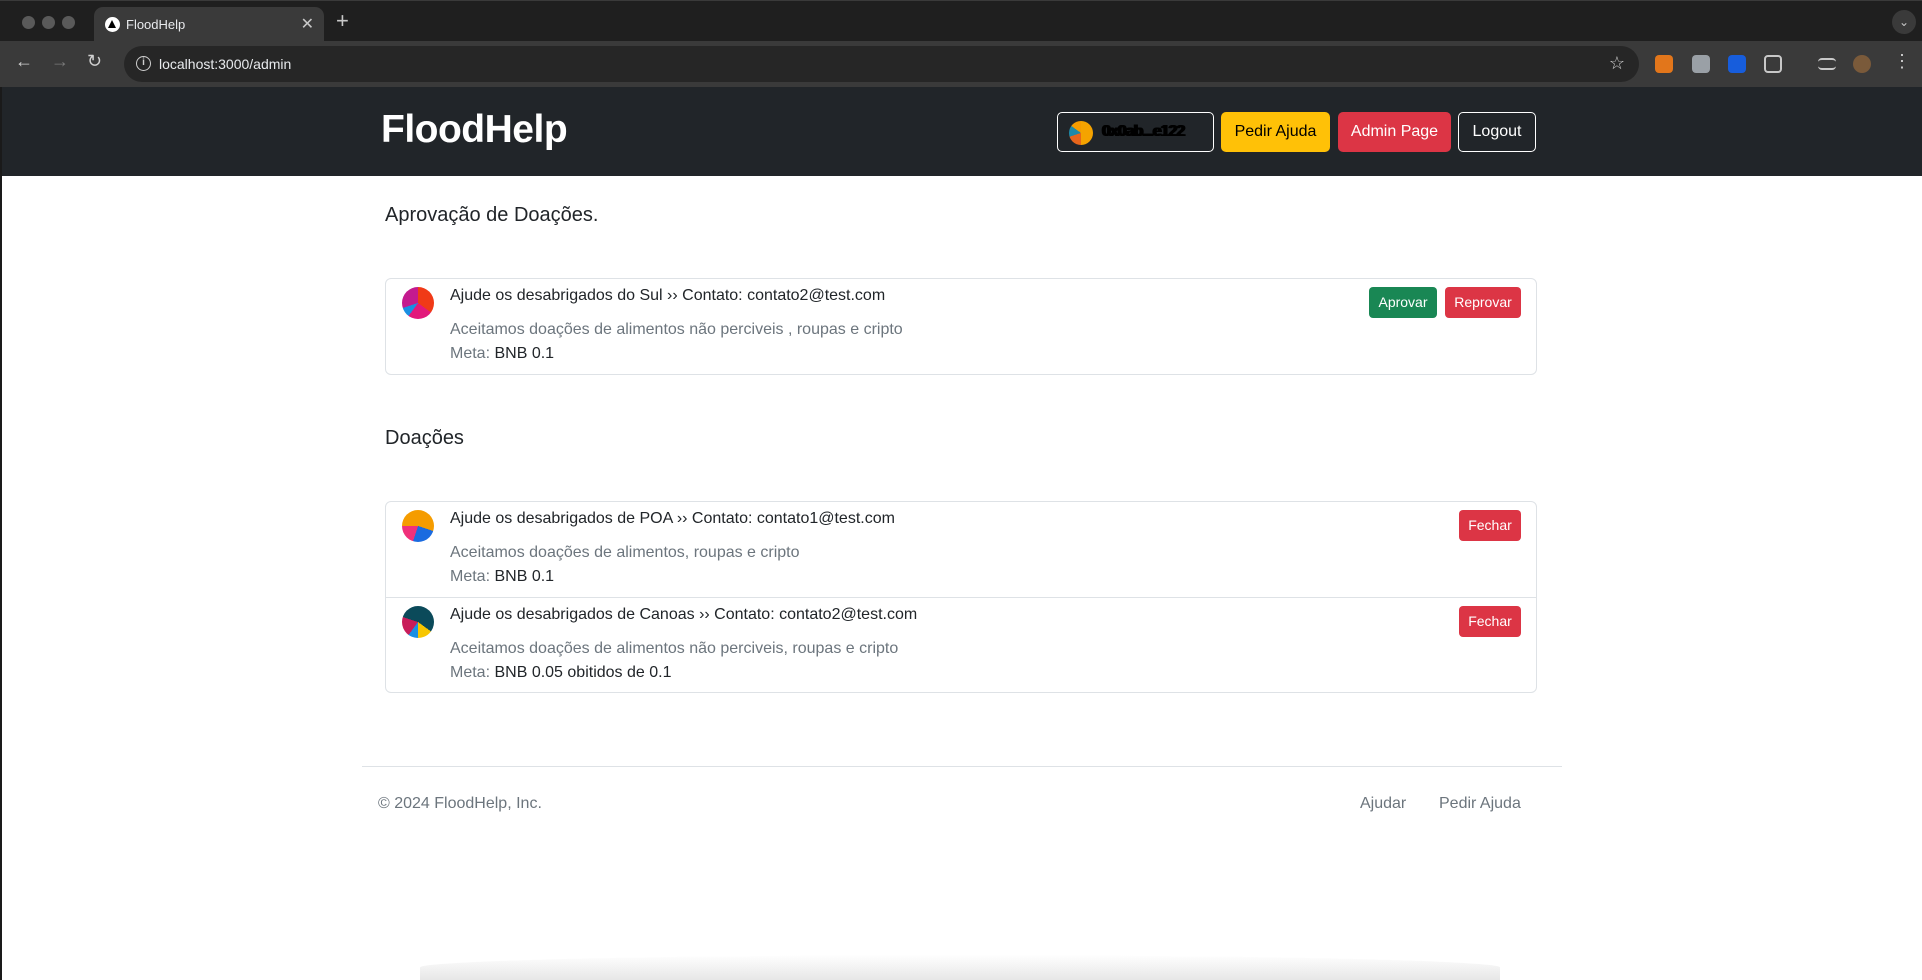 The width and height of the screenshot is (1922, 980). What do you see at coordinates (1701, 64) in the screenshot?
I see `extension-icon` at bounding box center [1701, 64].